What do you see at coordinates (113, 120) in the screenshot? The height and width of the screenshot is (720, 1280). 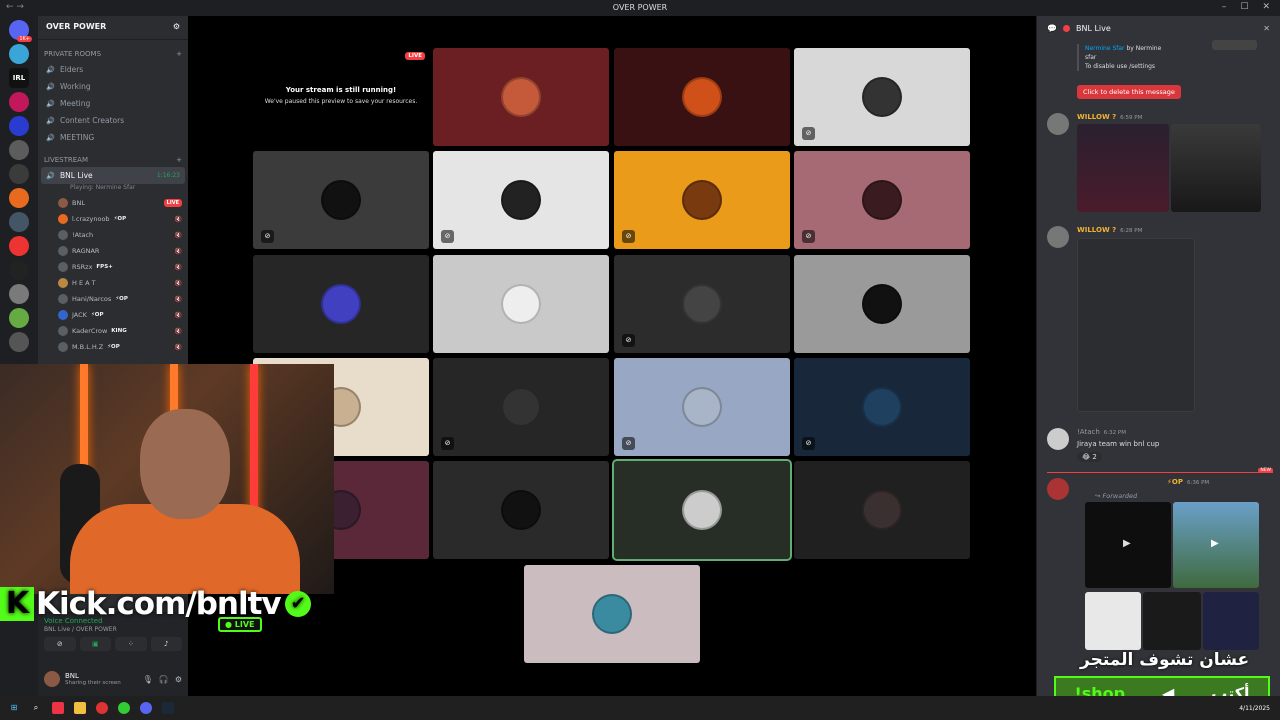 I see `channel-item: 🔊 Content Creators` at bounding box center [113, 120].